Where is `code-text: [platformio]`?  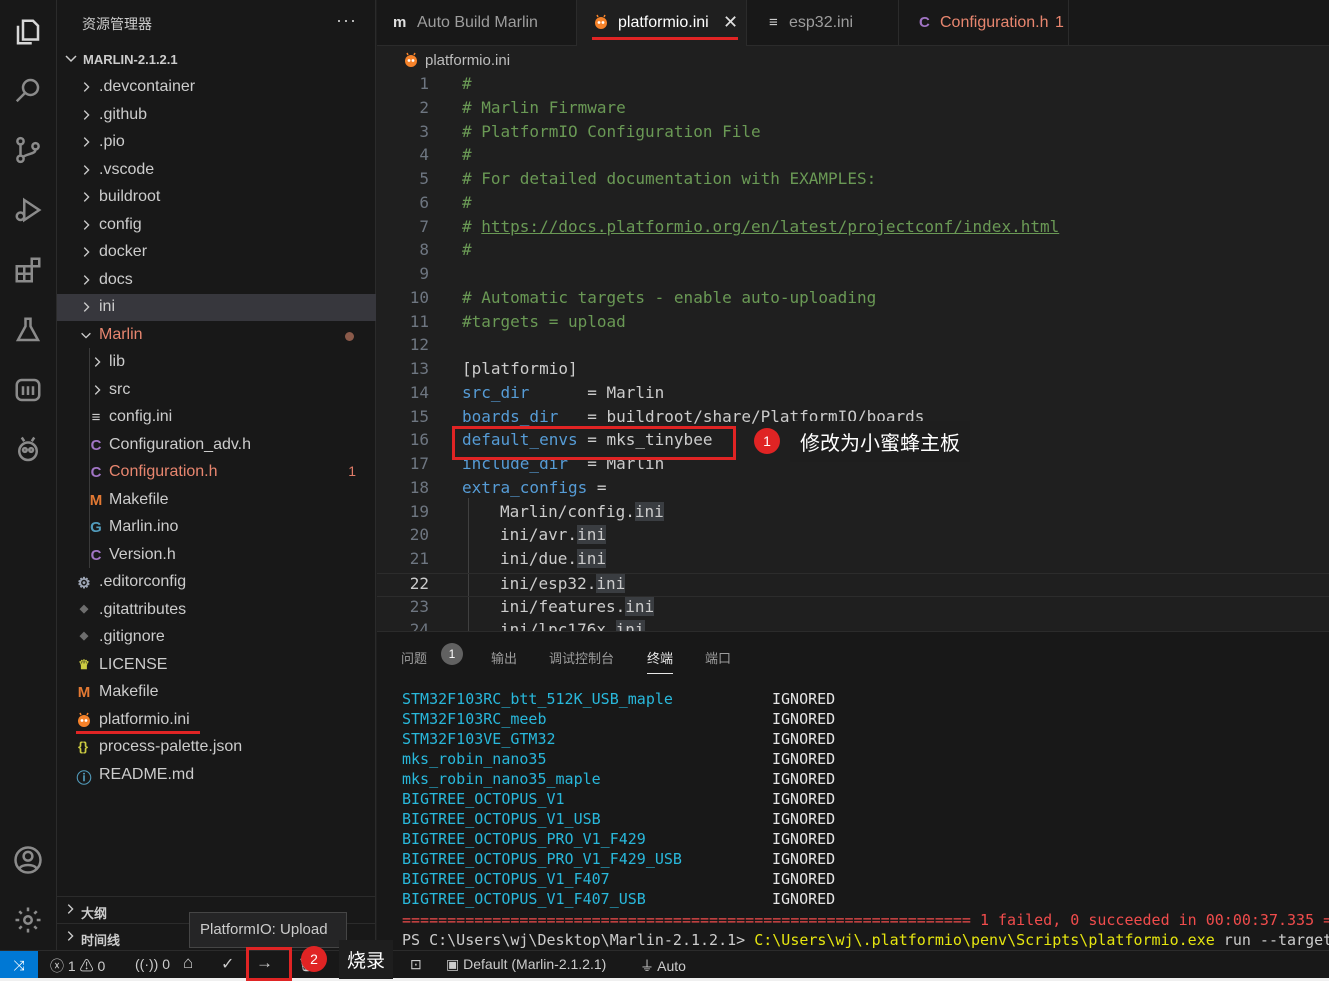 code-text: [platformio] is located at coordinates (520, 368).